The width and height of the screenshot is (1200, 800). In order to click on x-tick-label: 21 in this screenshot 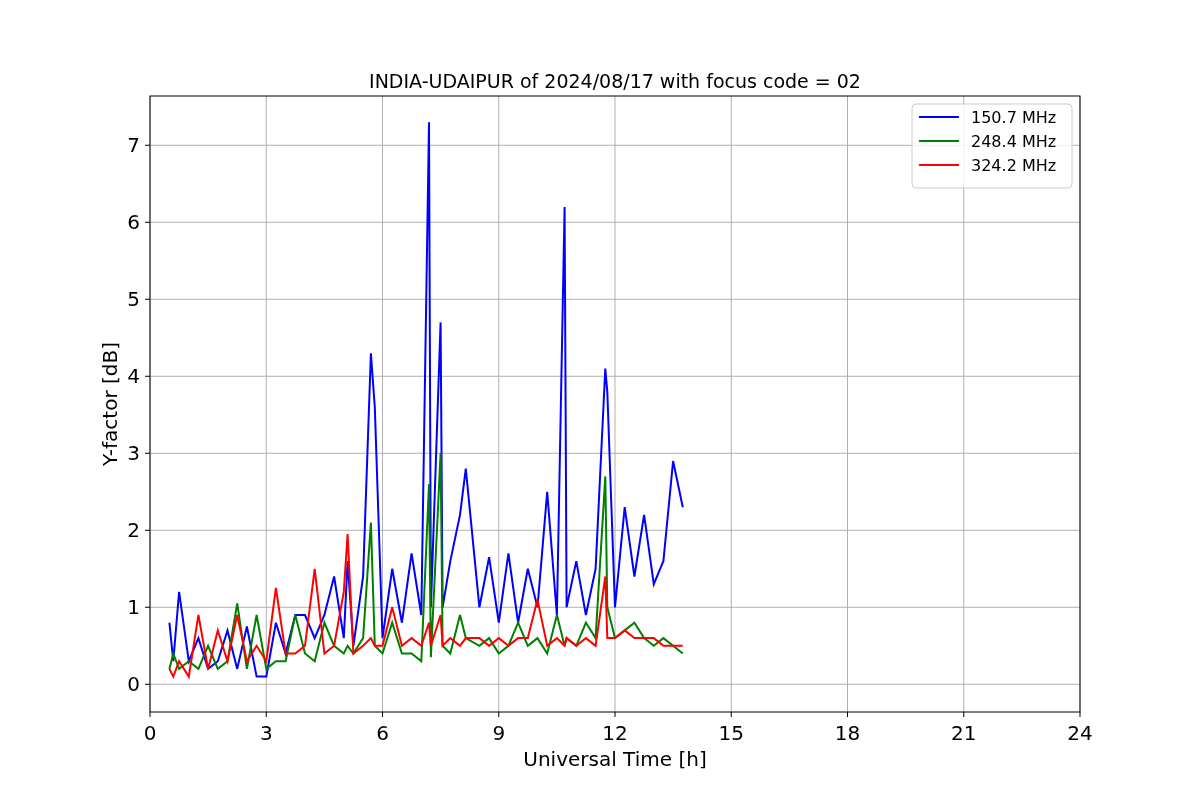, I will do `click(964, 733)`.